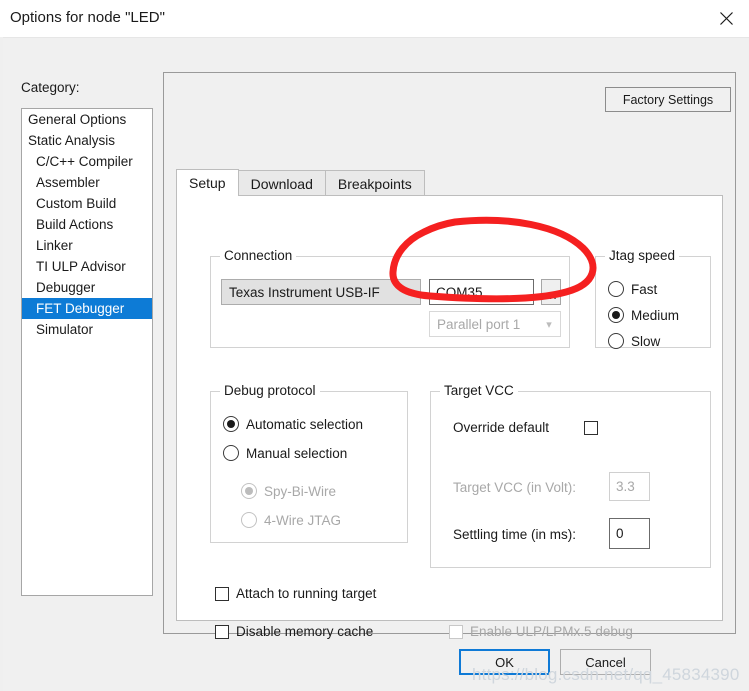 The height and width of the screenshot is (691, 749). Describe the element at coordinates (515, 534) in the screenshot. I see `settling-time-label: Settling time (in ms):` at that location.